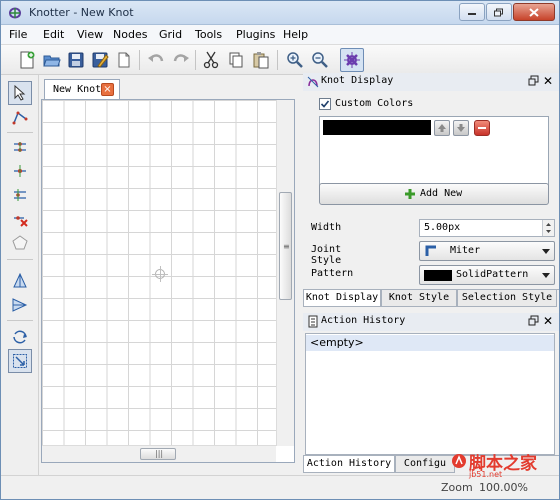  Describe the element at coordinates (441, 193) in the screenshot. I see `add-new-label: Add New` at that location.